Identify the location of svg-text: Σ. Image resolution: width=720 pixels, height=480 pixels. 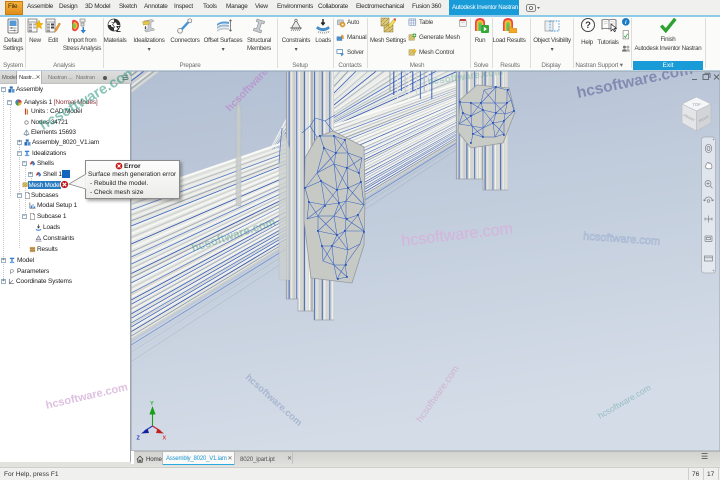
(118, 29).